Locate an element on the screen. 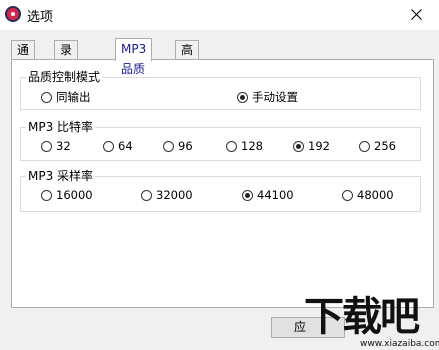 The height and width of the screenshot is (350, 439). sample-rate-label: MP3 采样率 is located at coordinates (61, 176).